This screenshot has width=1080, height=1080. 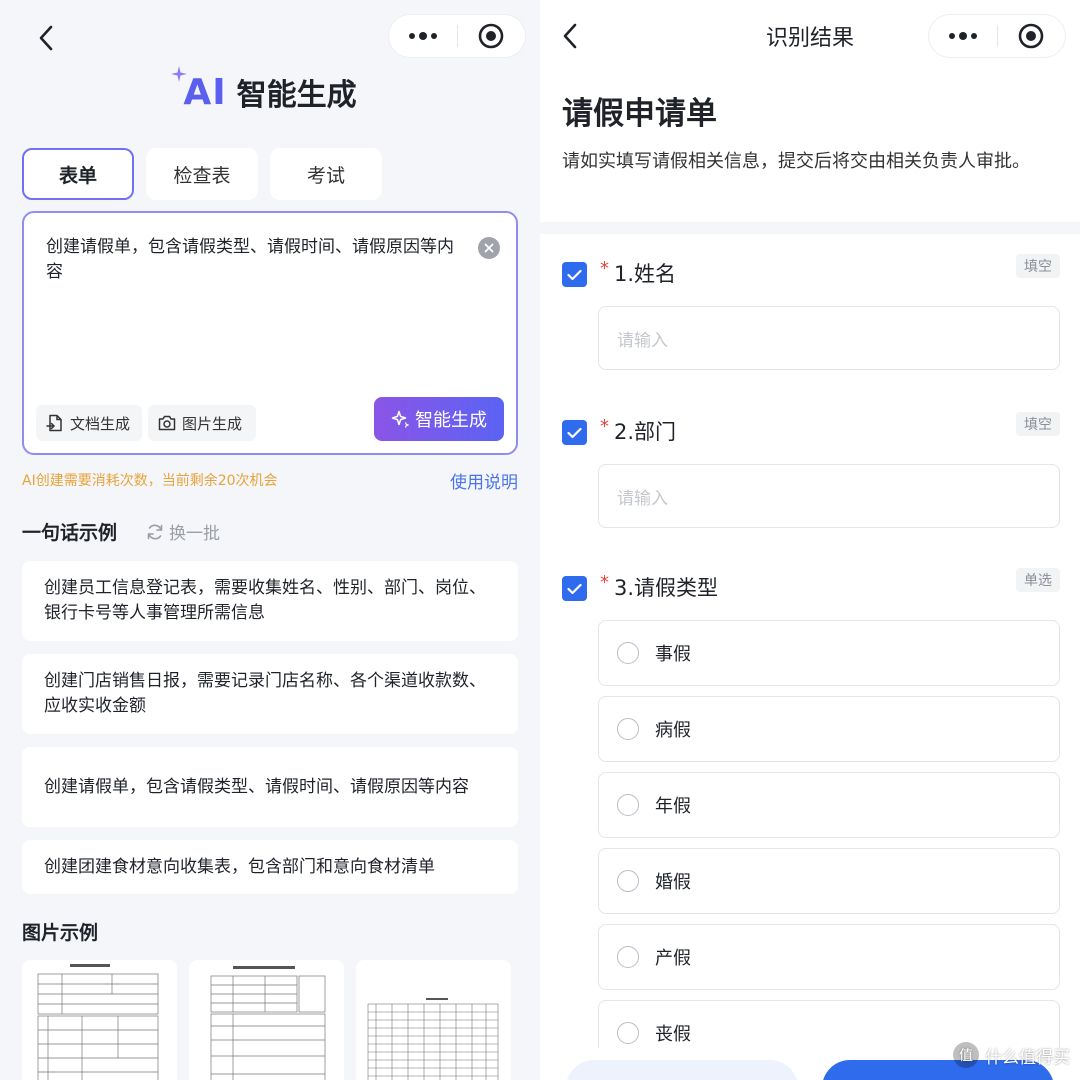 What do you see at coordinates (829, 338) in the screenshot?
I see `name-input: 请输入` at bounding box center [829, 338].